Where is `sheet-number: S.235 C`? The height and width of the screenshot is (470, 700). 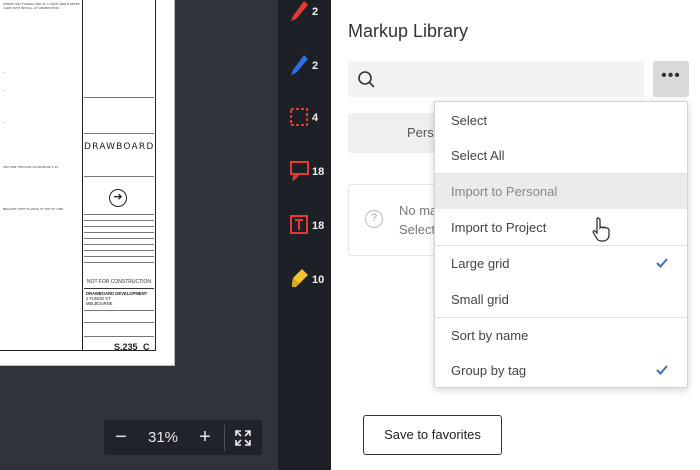 sheet-number: S.235 C is located at coordinates (132, 347).